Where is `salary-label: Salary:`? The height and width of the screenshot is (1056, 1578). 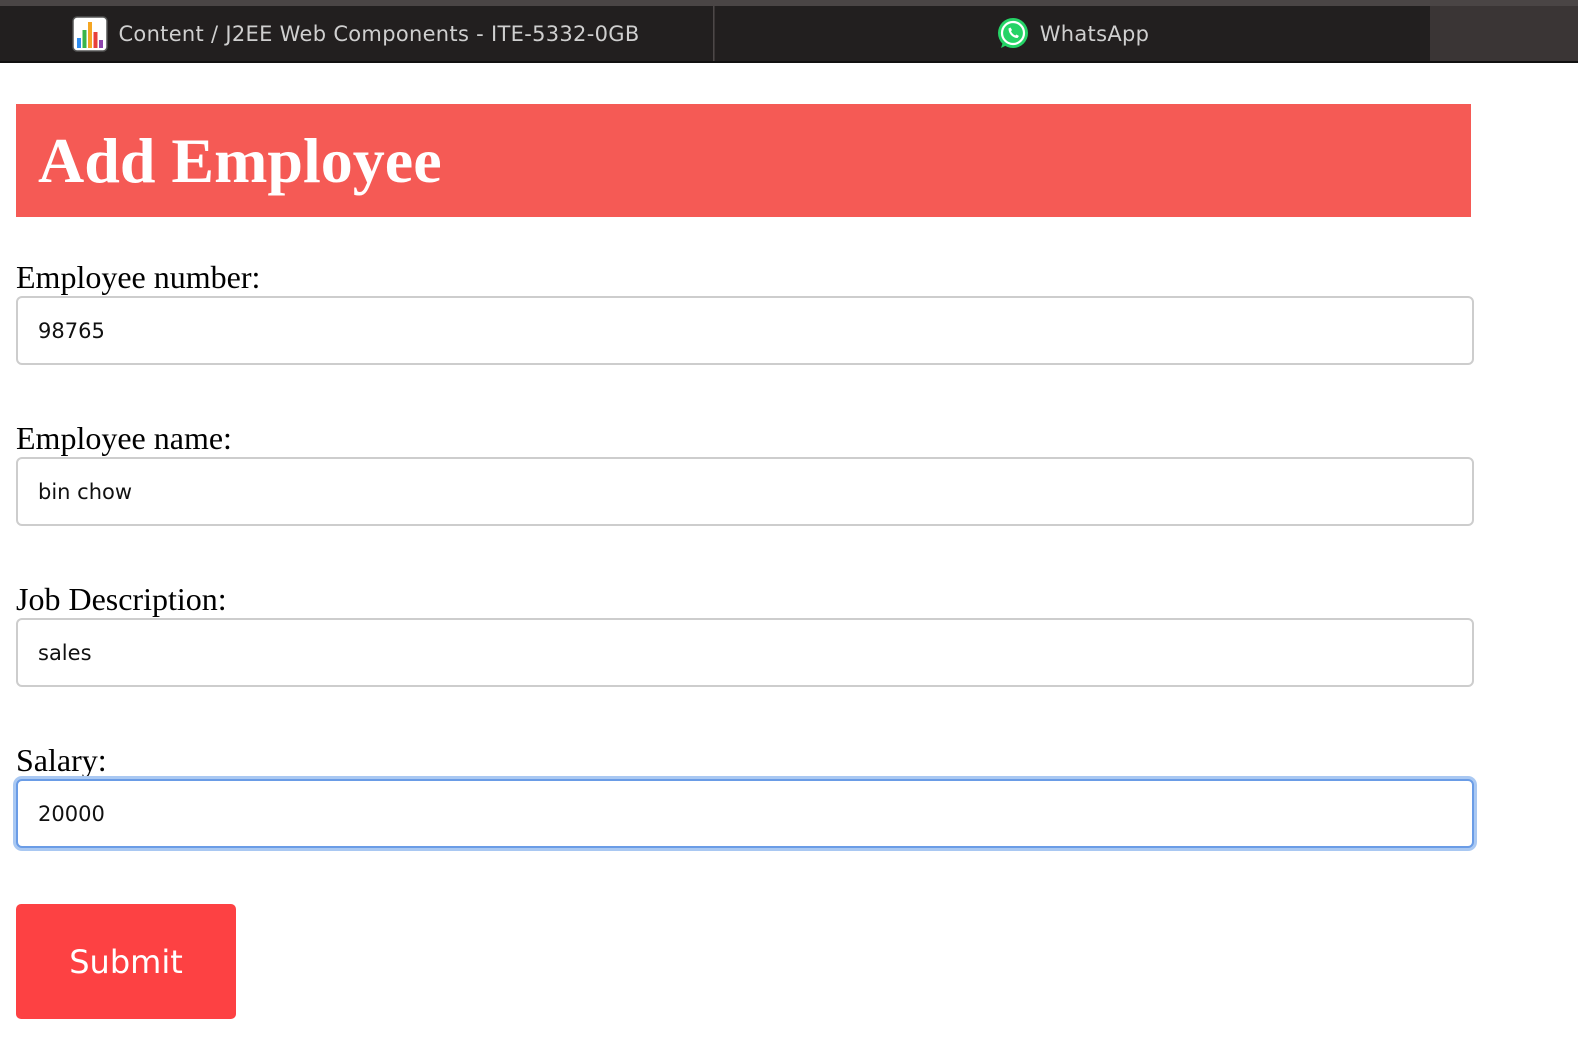
salary-label: Salary: is located at coordinates (61, 760).